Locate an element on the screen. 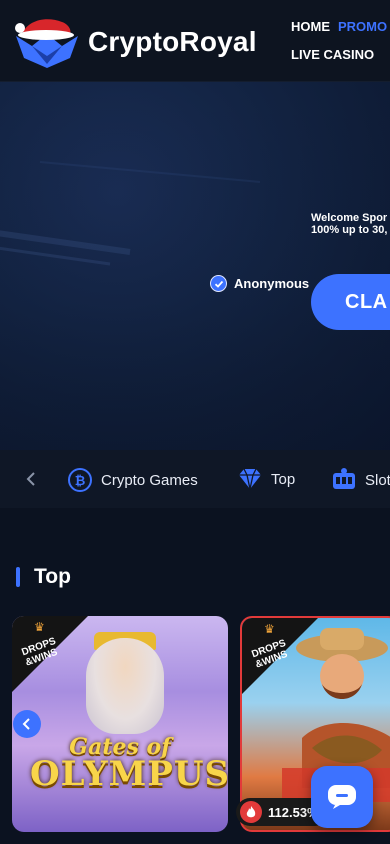 This screenshot has width=390, height=844. top-nav: HOME PROMO LIVE CASINO is located at coordinates (340, 41).